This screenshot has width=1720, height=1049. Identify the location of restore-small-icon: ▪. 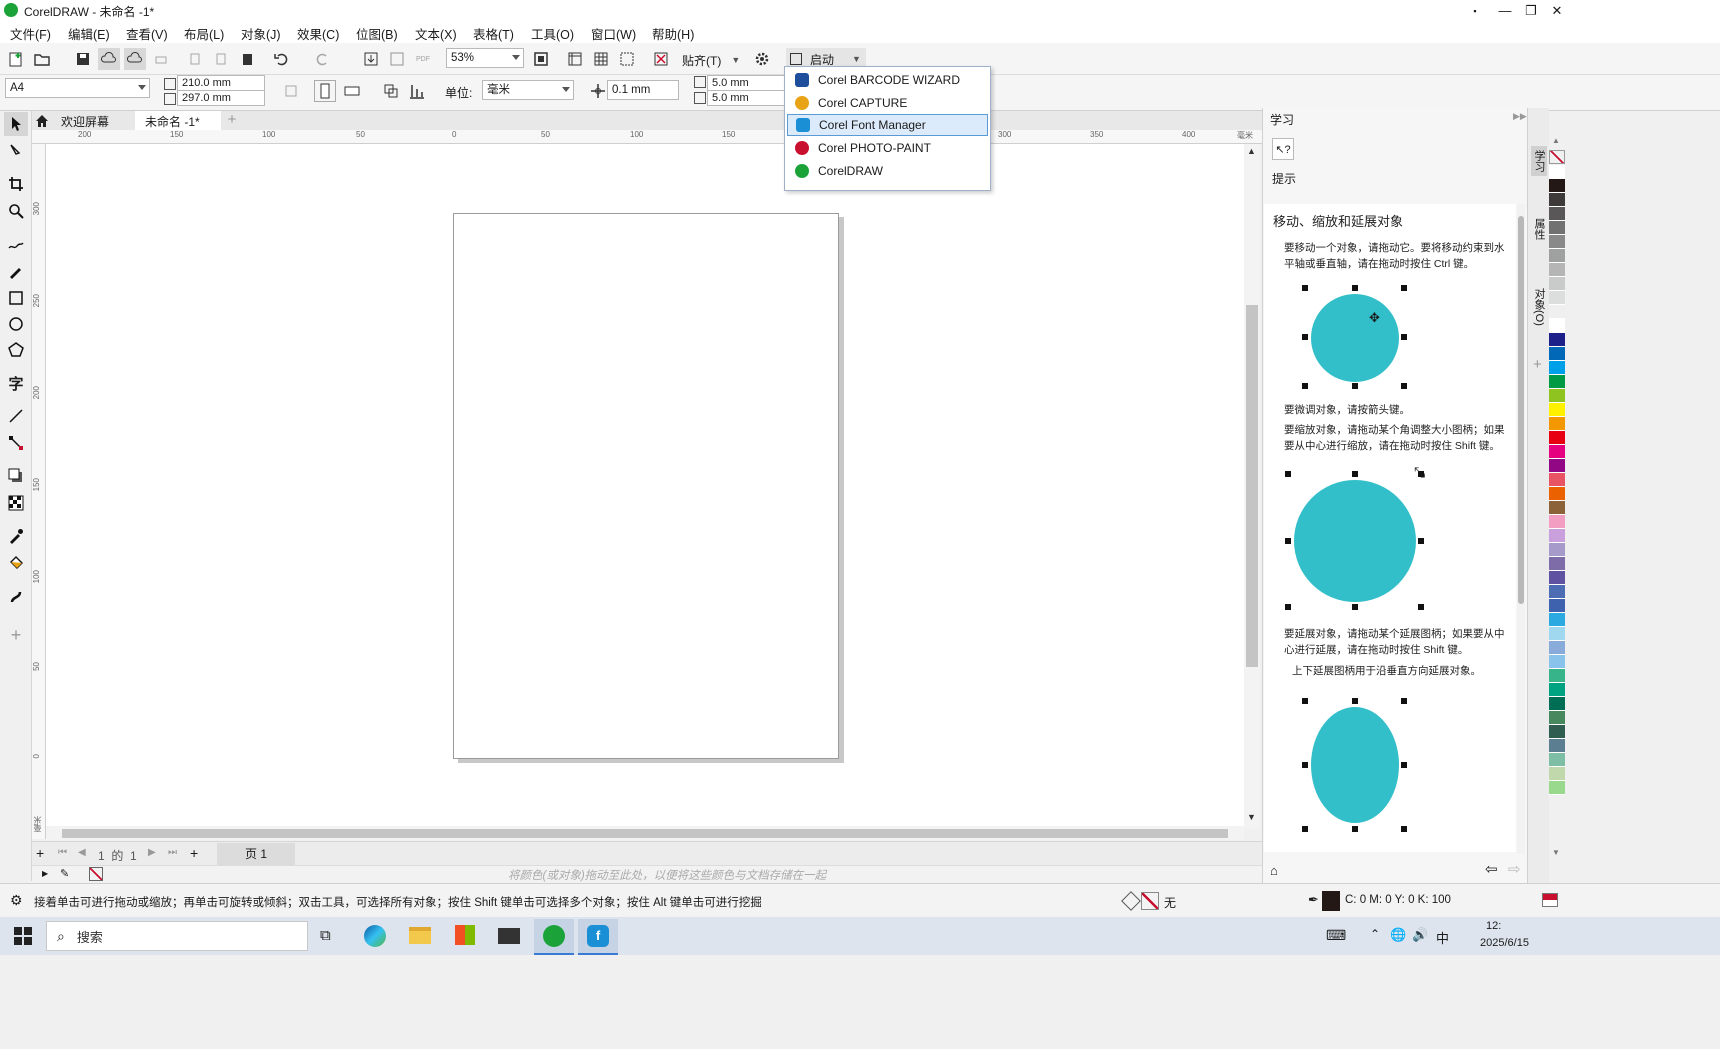
(1475, 10).